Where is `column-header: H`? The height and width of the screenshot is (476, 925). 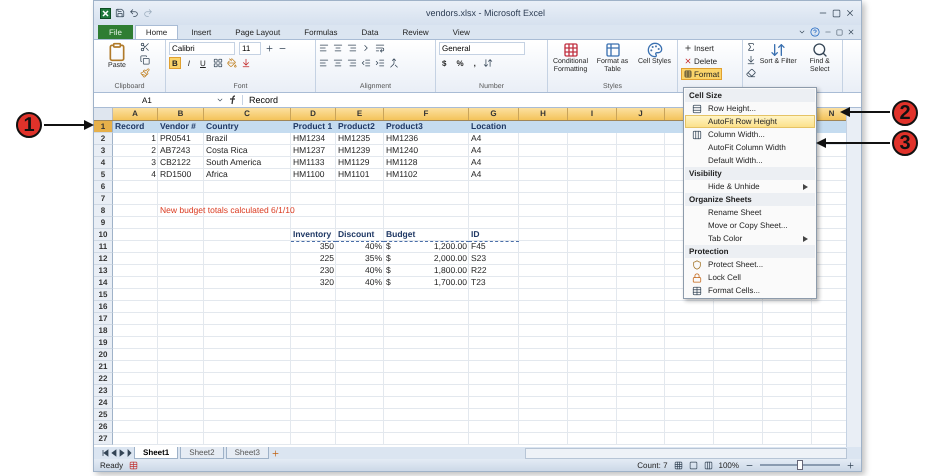
column-header: H is located at coordinates (543, 114).